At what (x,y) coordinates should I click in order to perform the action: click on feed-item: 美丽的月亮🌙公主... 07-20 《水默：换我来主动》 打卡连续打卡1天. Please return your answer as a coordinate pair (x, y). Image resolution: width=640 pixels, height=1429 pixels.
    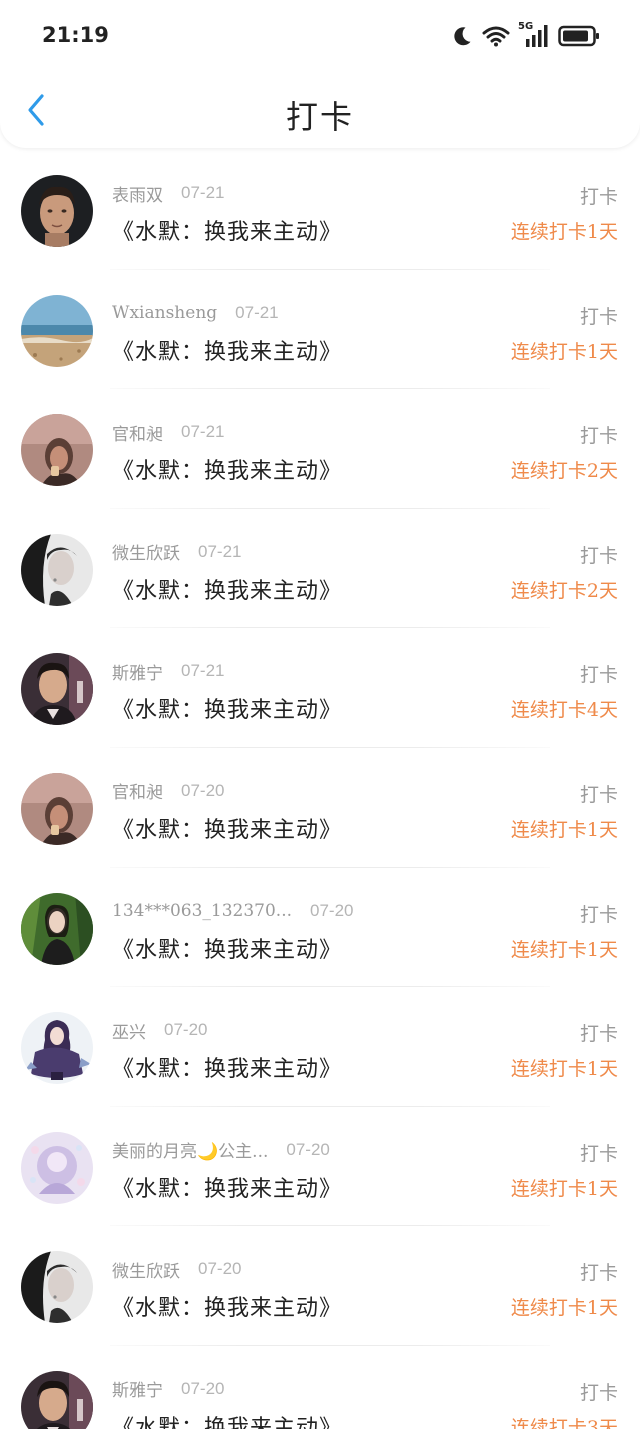
    Looking at the image, I should click on (320, 1167).